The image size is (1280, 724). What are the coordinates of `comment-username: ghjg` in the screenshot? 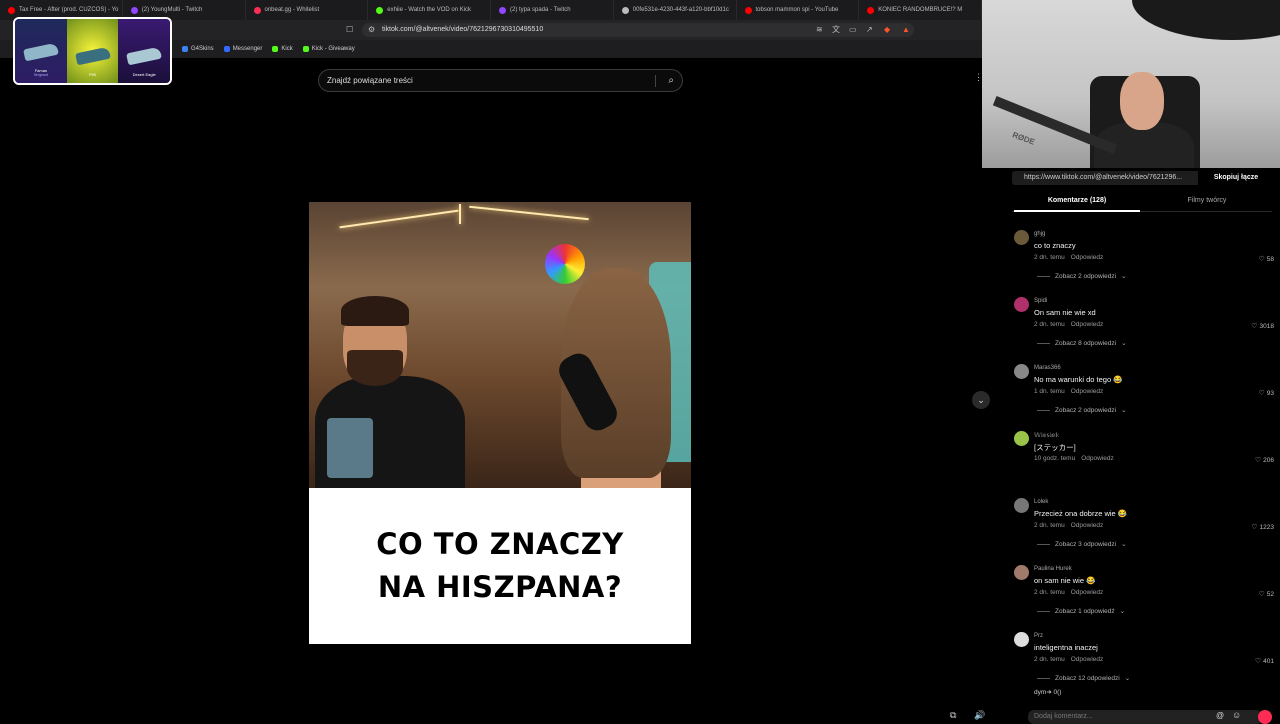 It's located at (1039, 234).